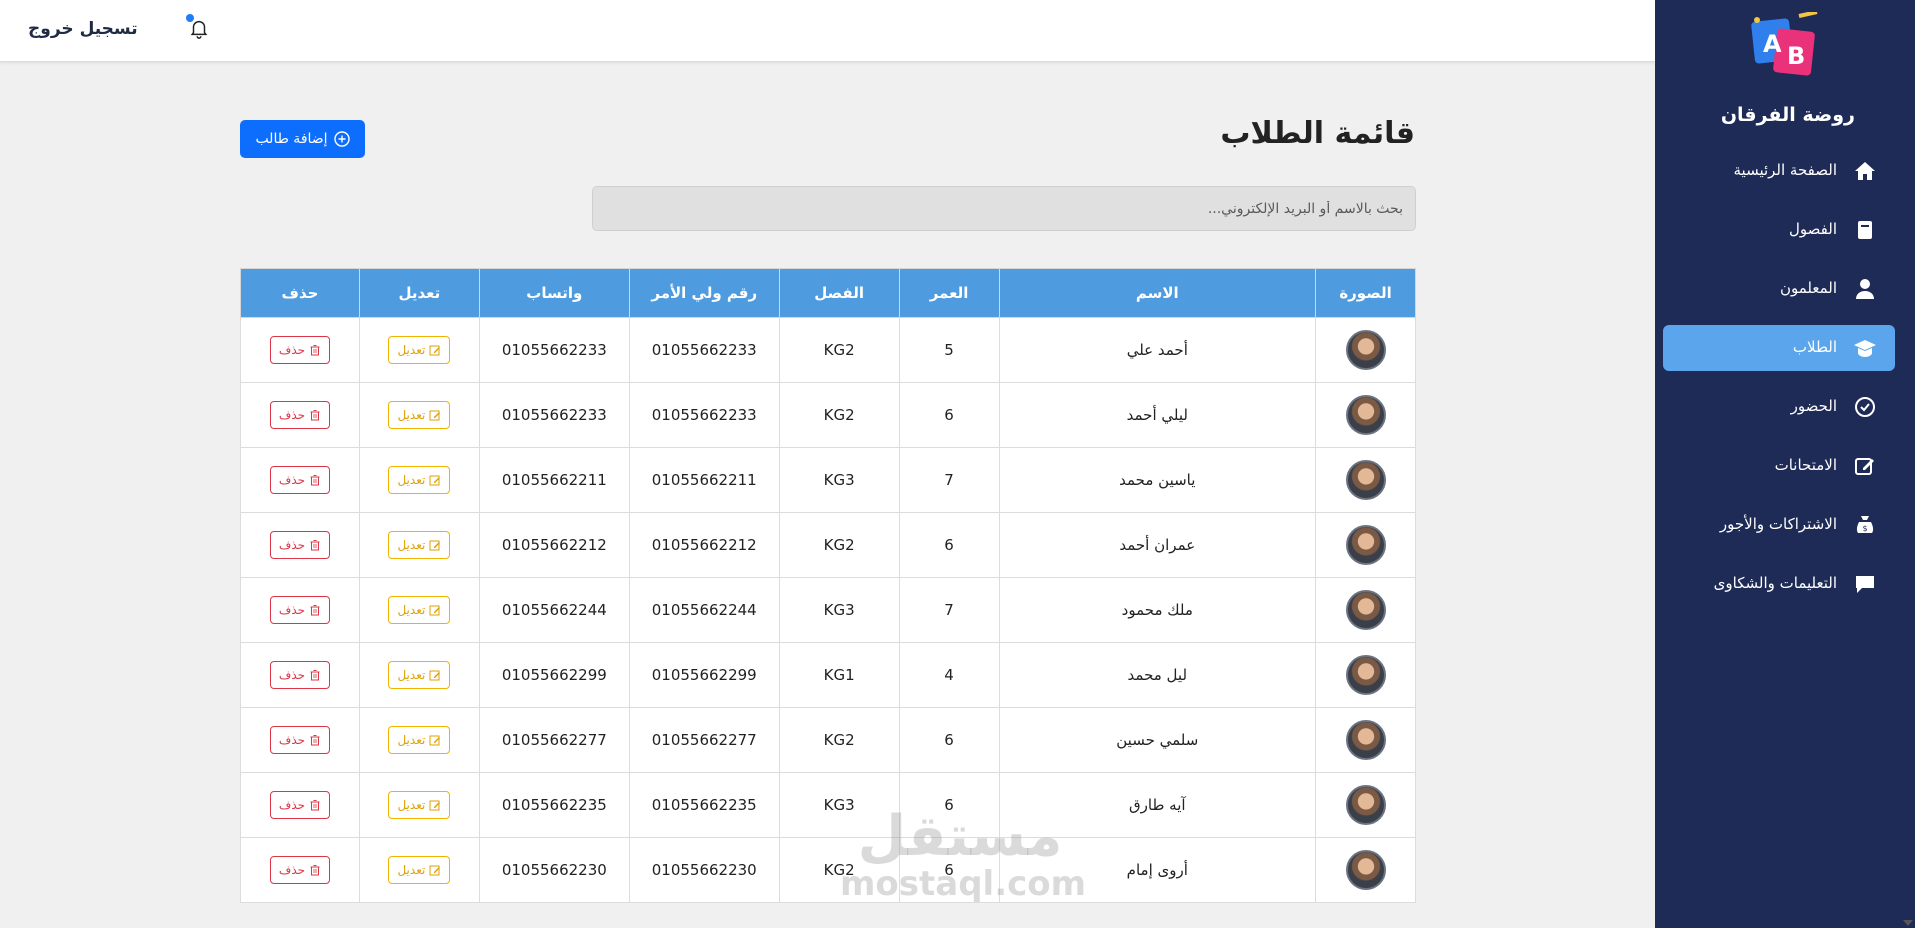 The width and height of the screenshot is (1915, 928). I want to click on sidebar-item-subscriptions: $ الاشتراكات والأجور, so click(1779, 525).